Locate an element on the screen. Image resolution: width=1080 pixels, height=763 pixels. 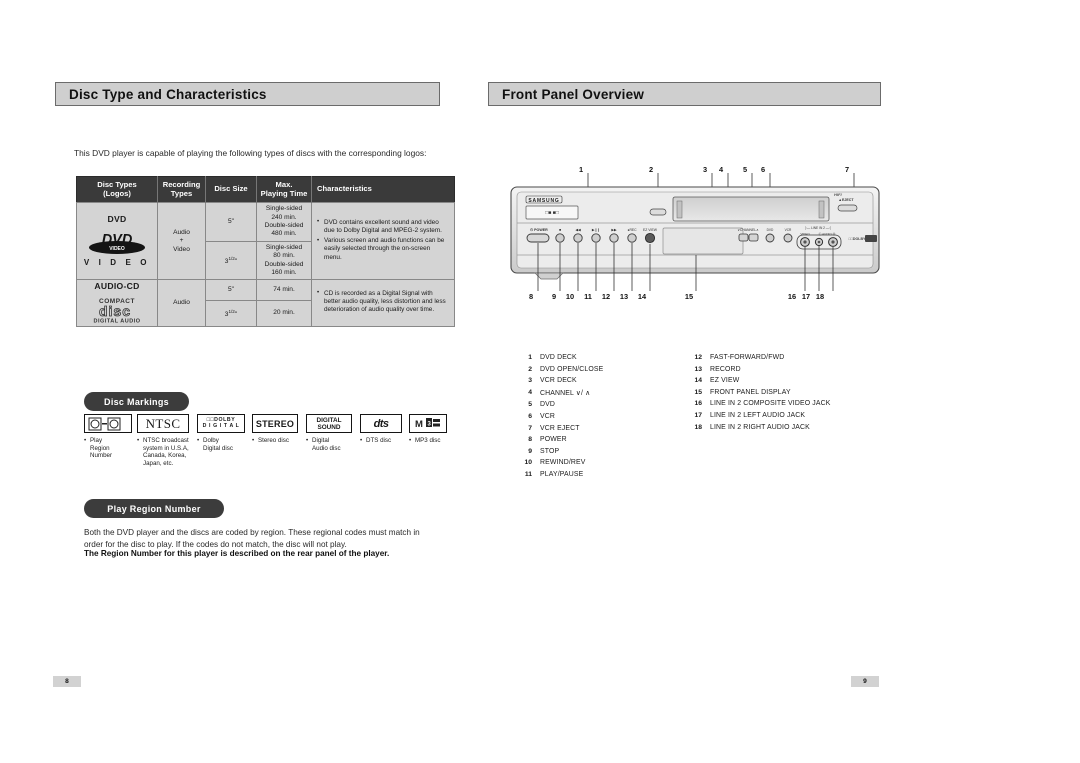
play-region-number-heading: Play Region Number is located at coordinates (154, 508).